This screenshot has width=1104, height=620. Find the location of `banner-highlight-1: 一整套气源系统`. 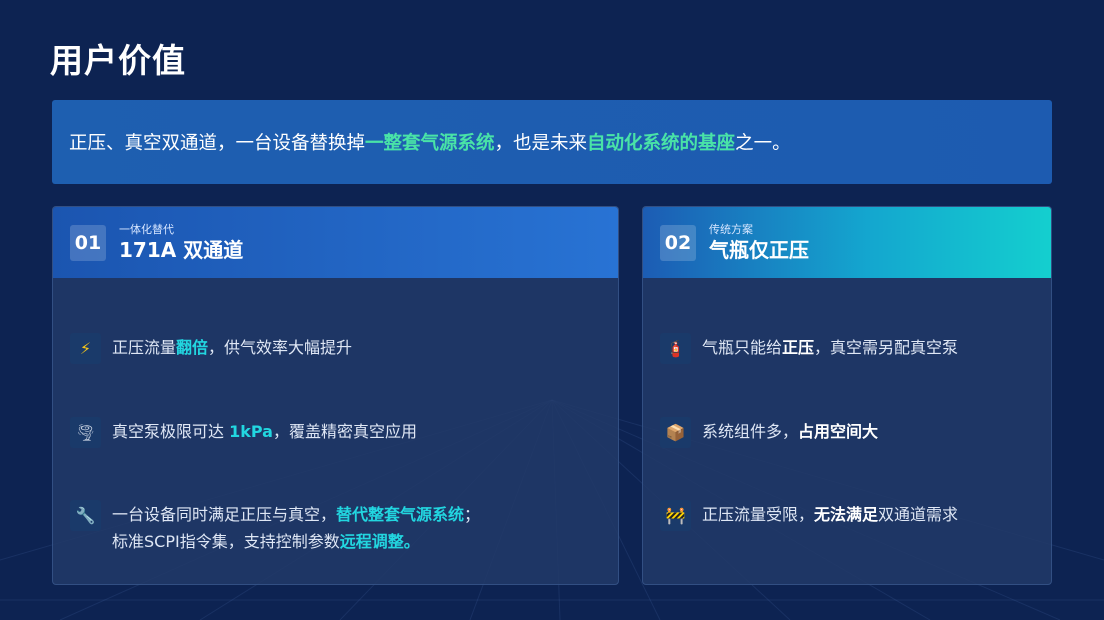

banner-highlight-1: 一整套气源系统 is located at coordinates (430, 143).